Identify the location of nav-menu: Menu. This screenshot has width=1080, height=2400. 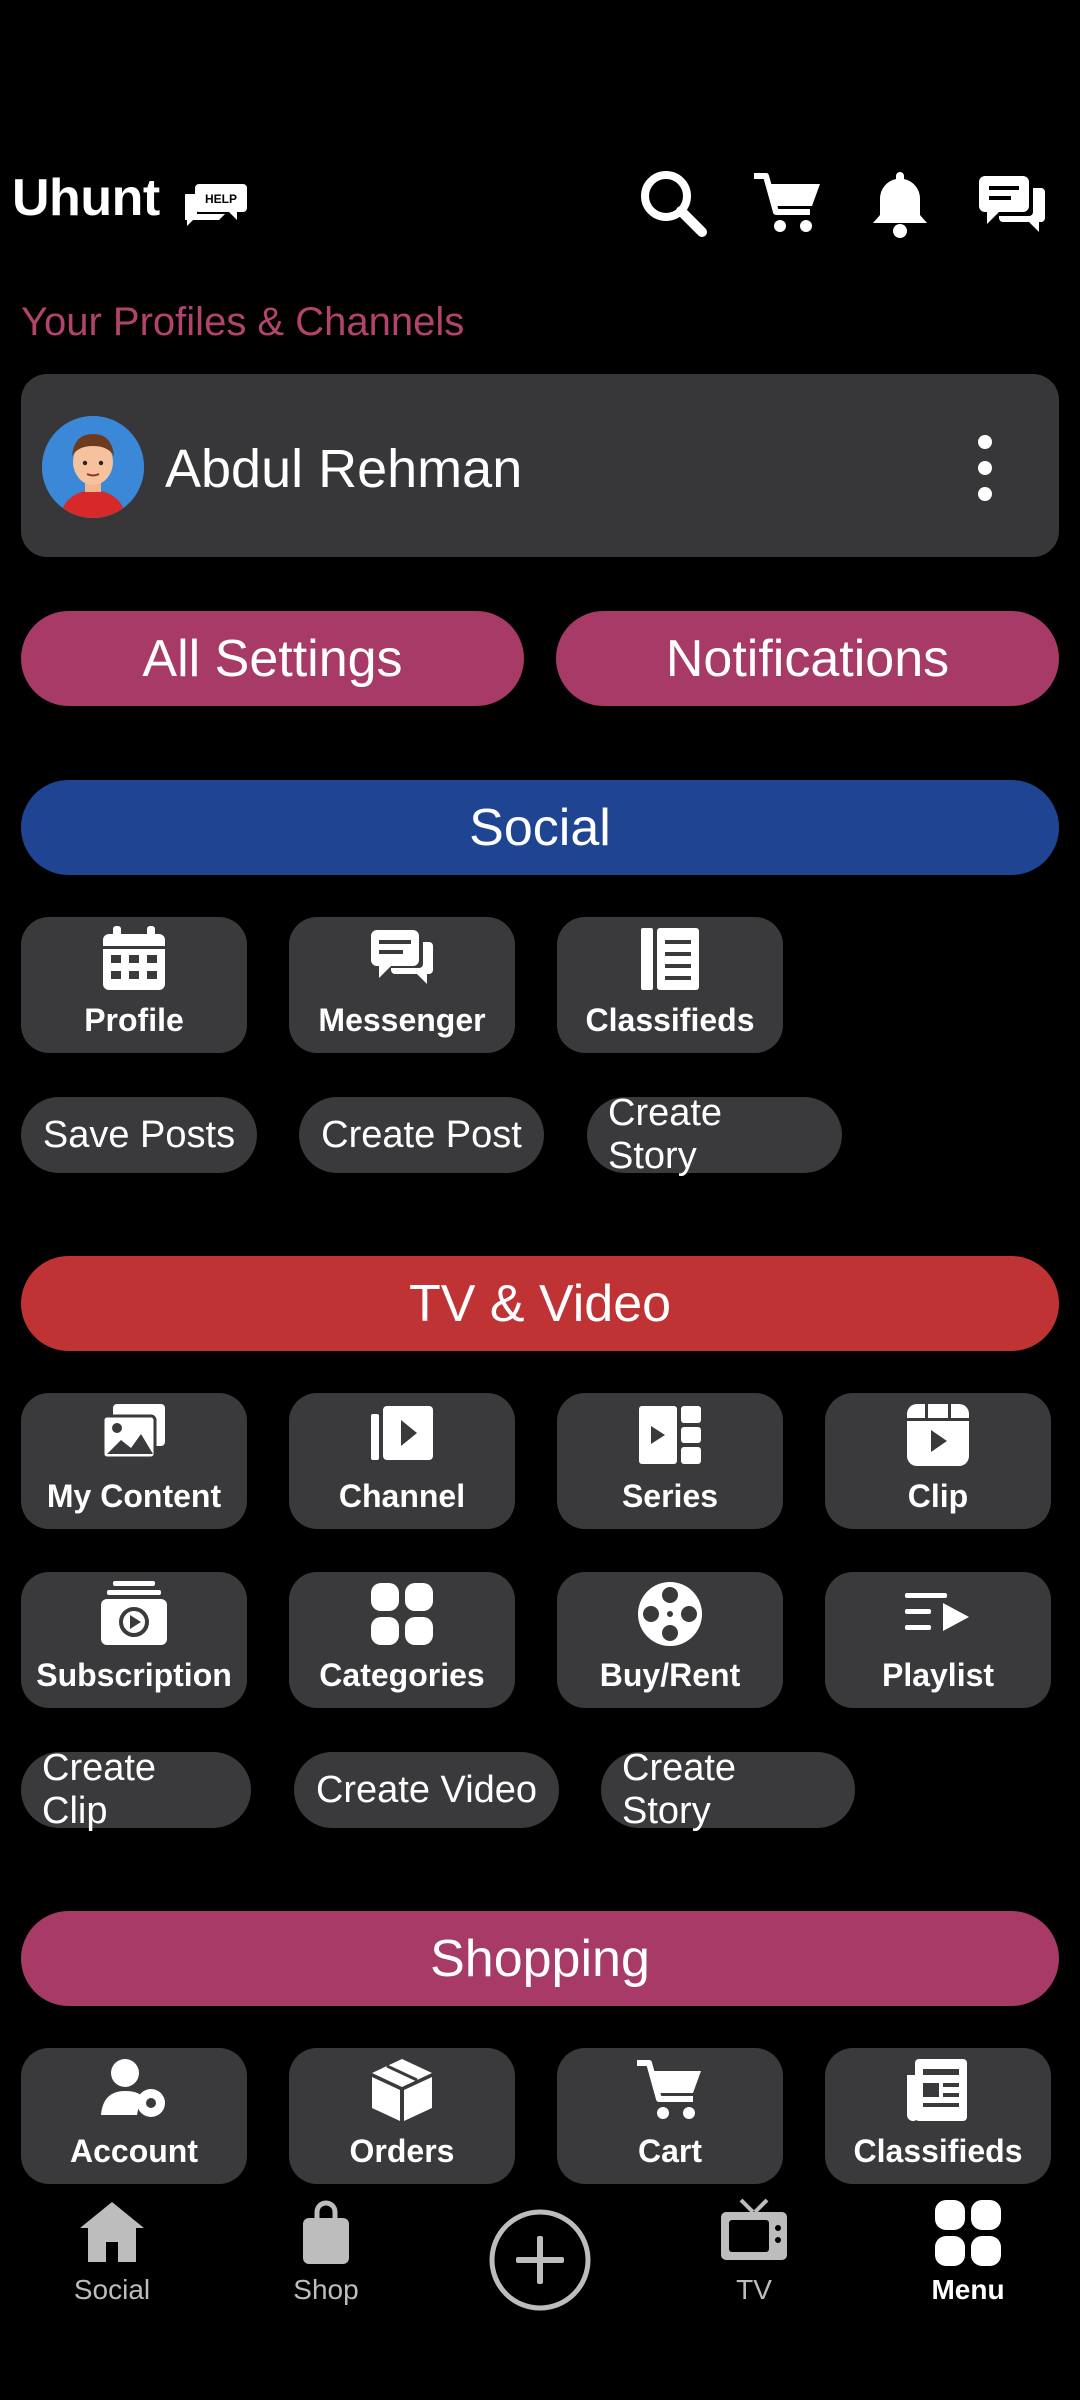
(968, 2251).